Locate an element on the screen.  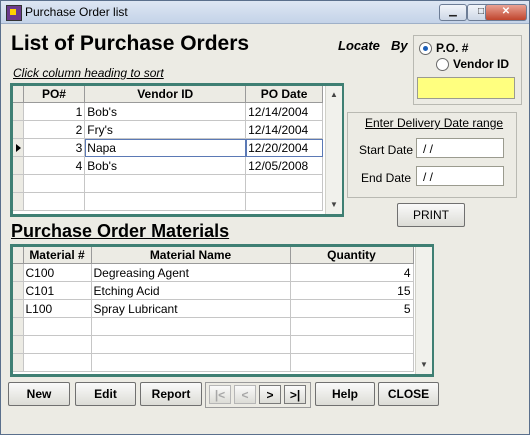
vendor-cell: Napa is located at coordinates (165, 147).